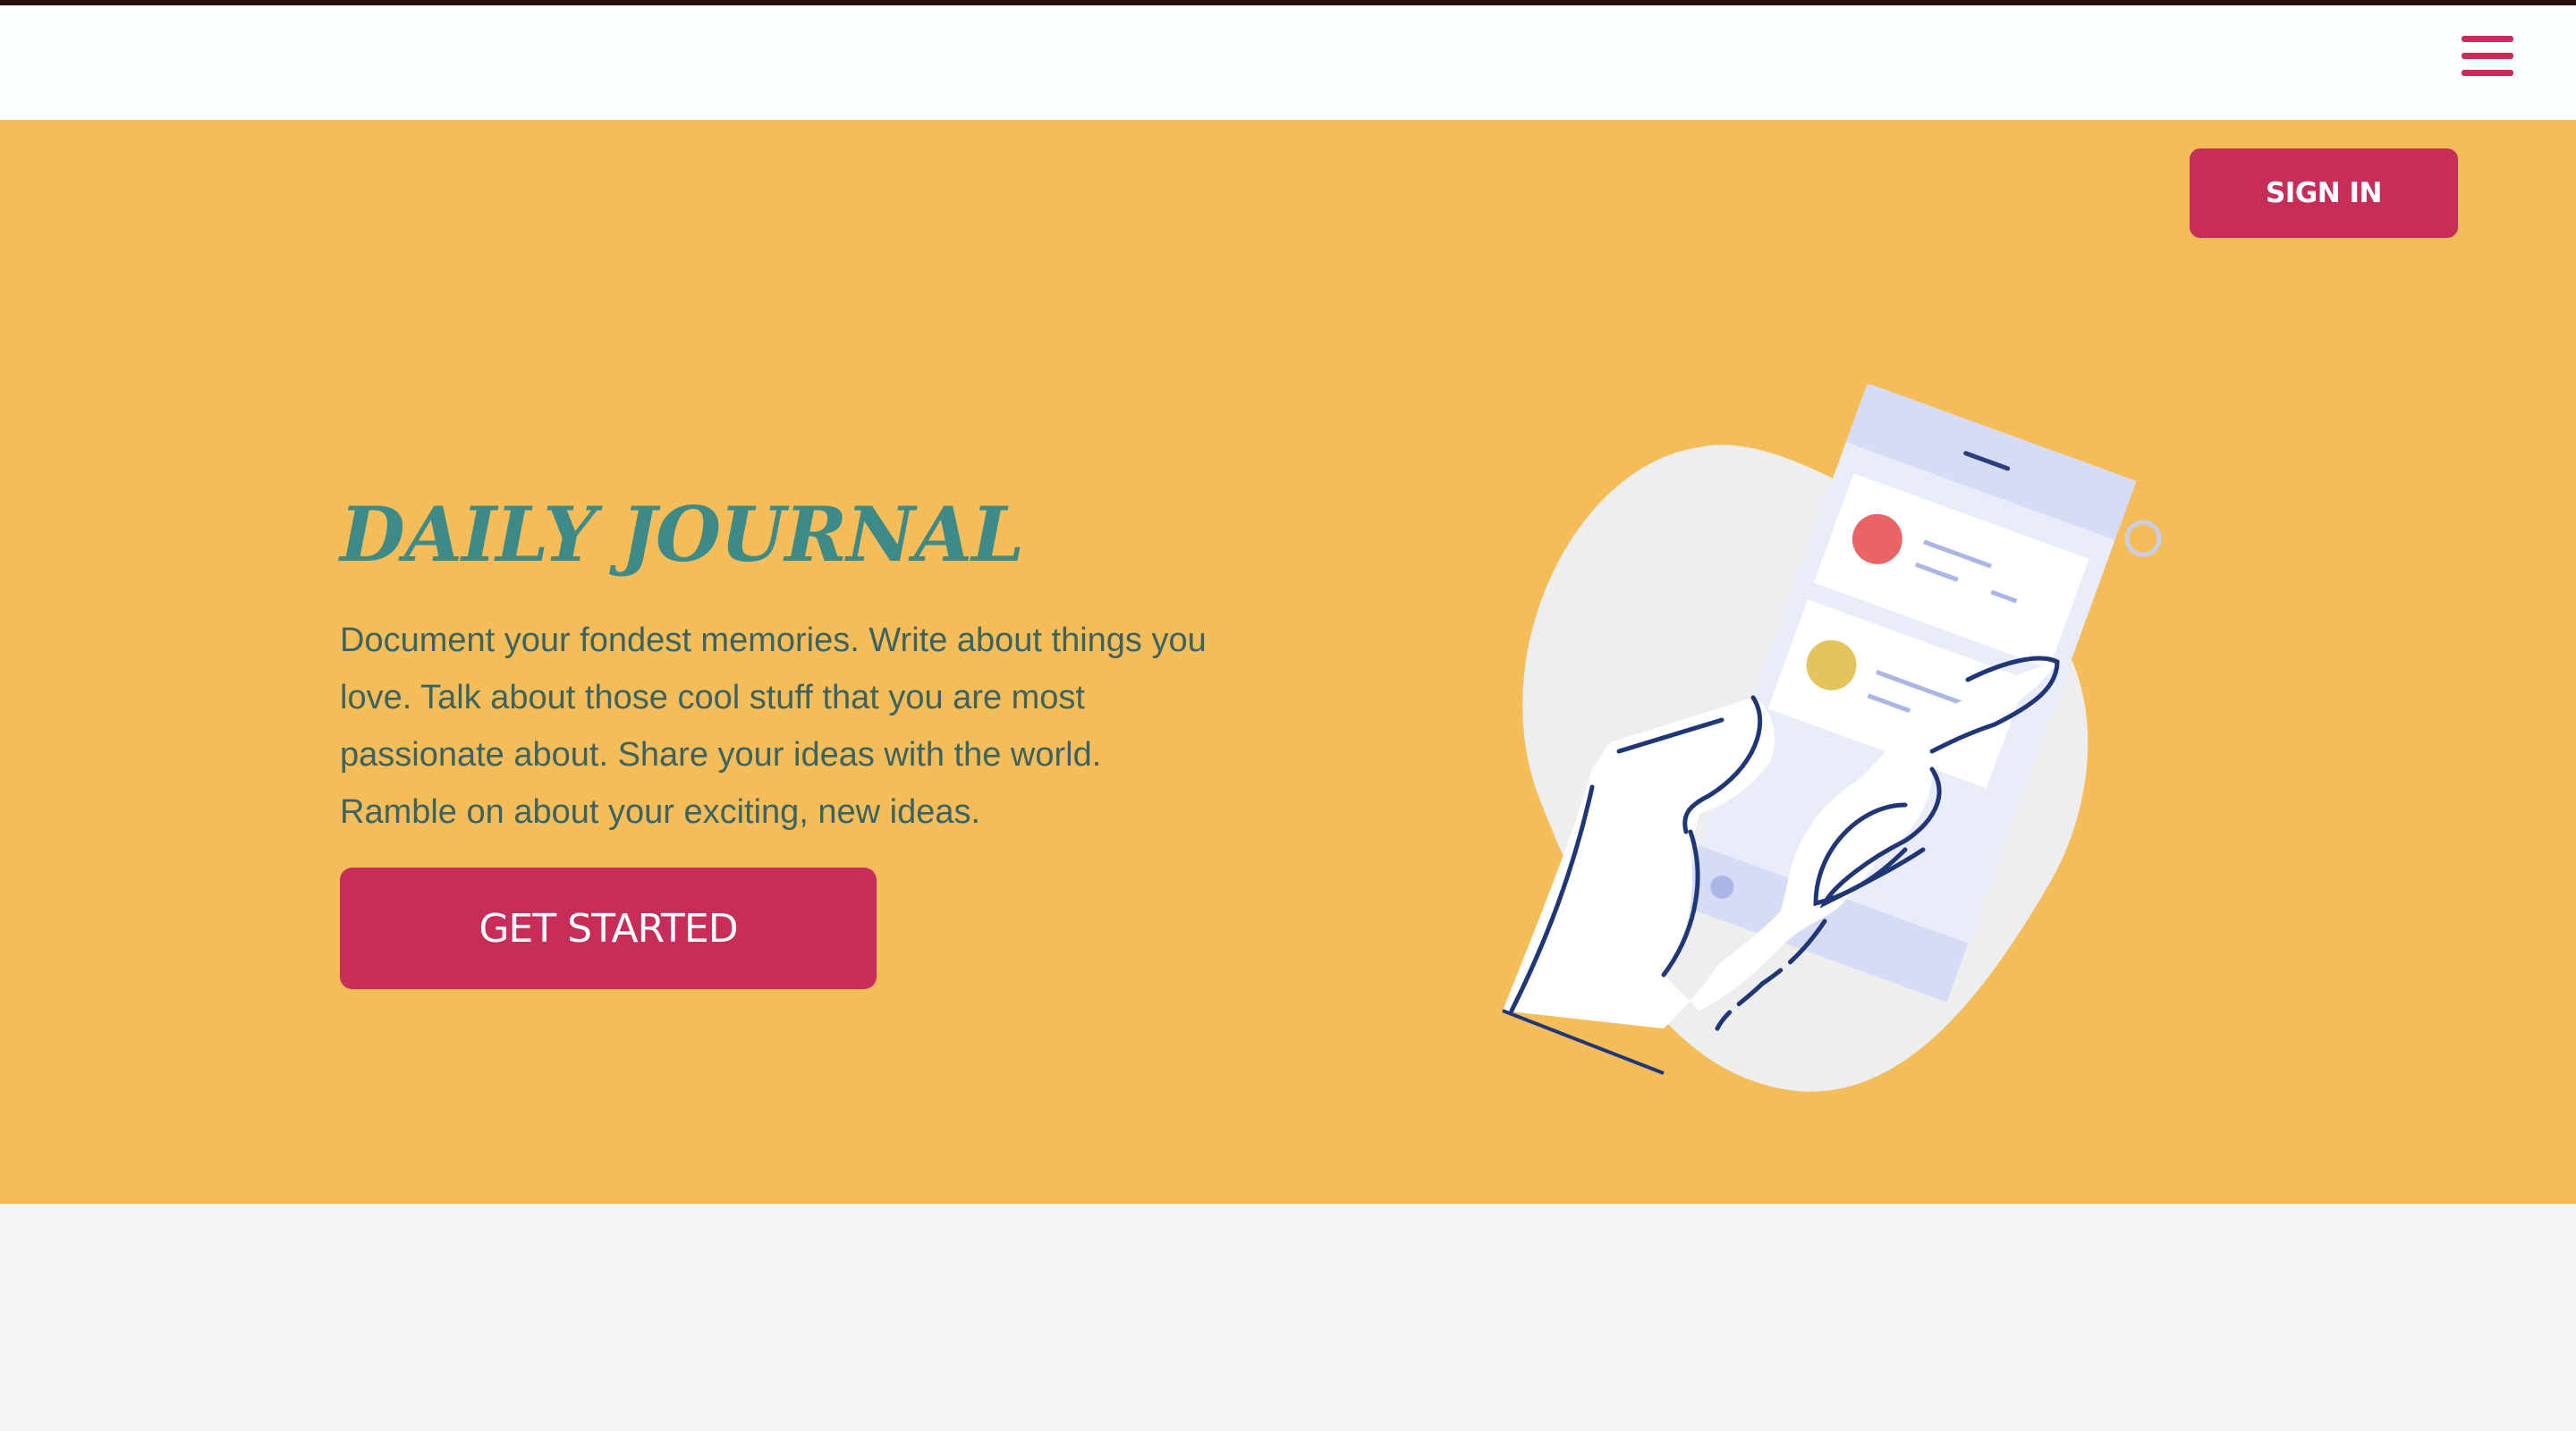  Describe the element at coordinates (1832, 738) in the screenshot. I see `hand-holding-phone-illustration` at that location.